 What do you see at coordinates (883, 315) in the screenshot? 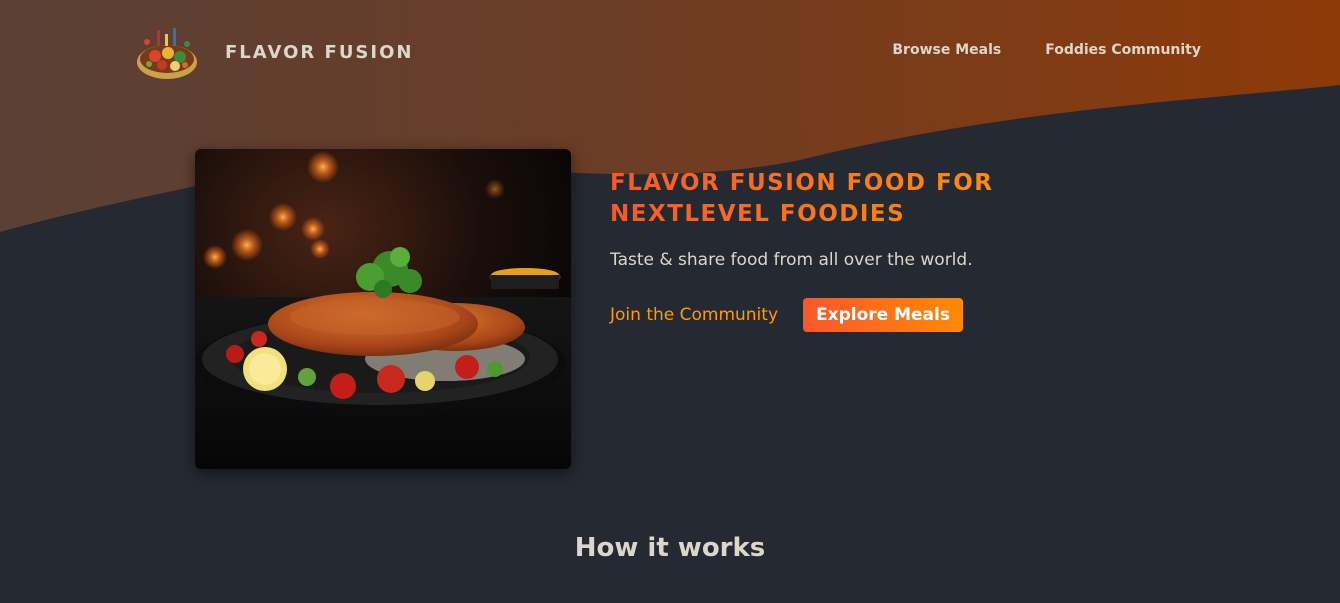
I see `explore-meals-button: Explore Meals` at bounding box center [883, 315].